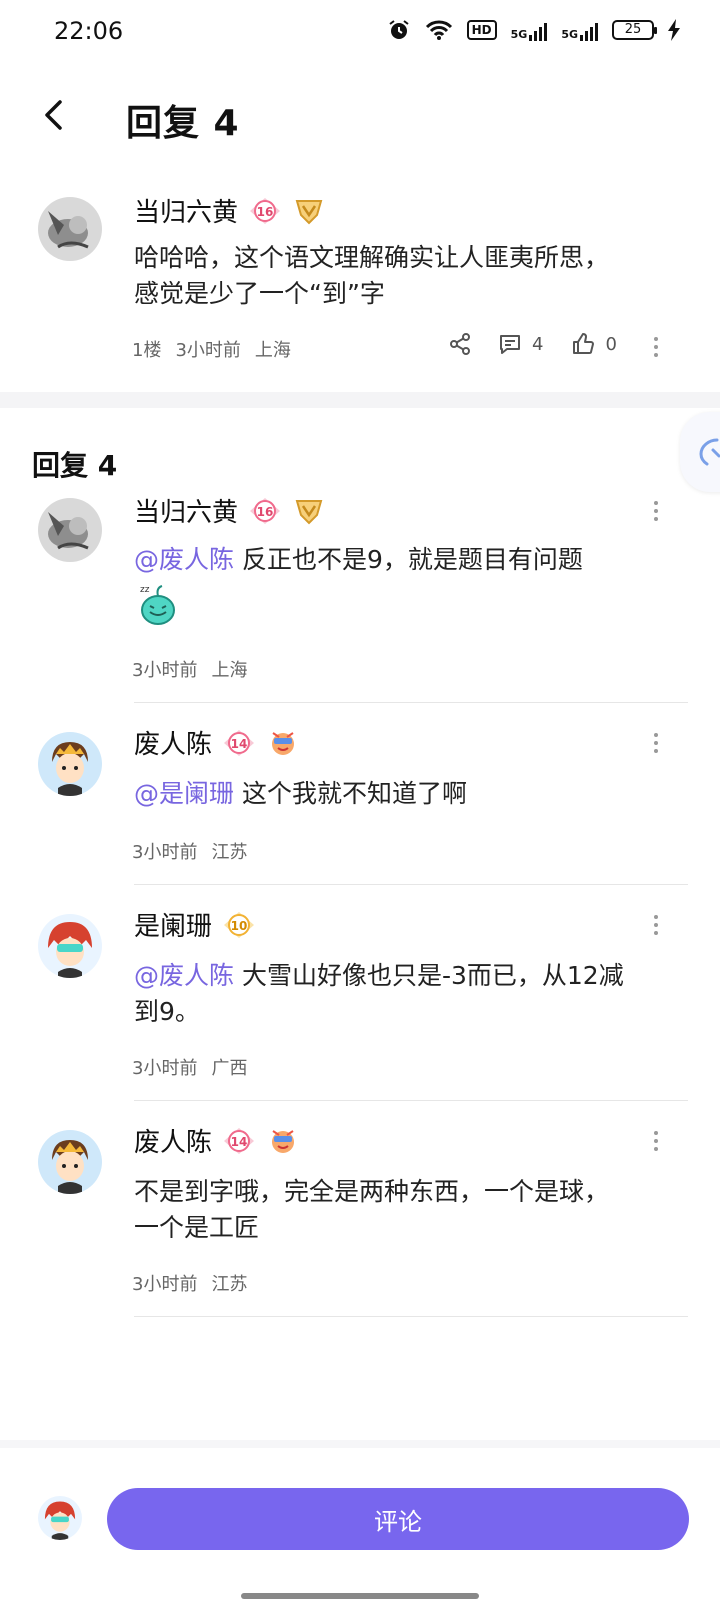  I want to click on chat-bubble-icon, so click(709, 452).